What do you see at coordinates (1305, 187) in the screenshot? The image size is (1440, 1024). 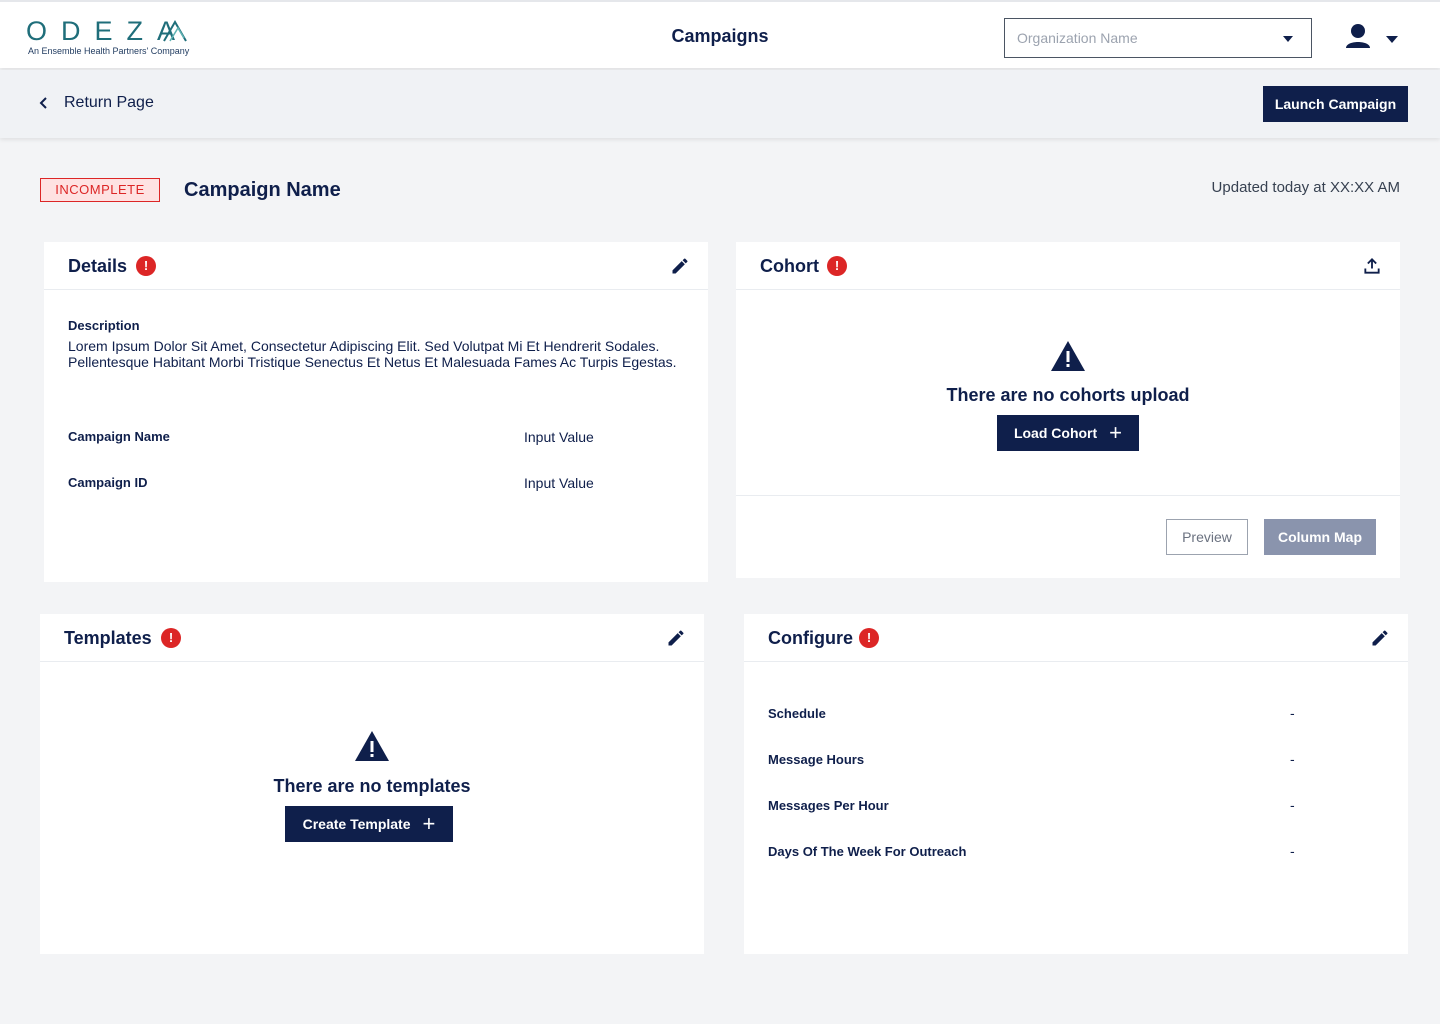 I see `updated-timestamp: Updated today at XX:XX AM` at bounding box center [1305, 187].